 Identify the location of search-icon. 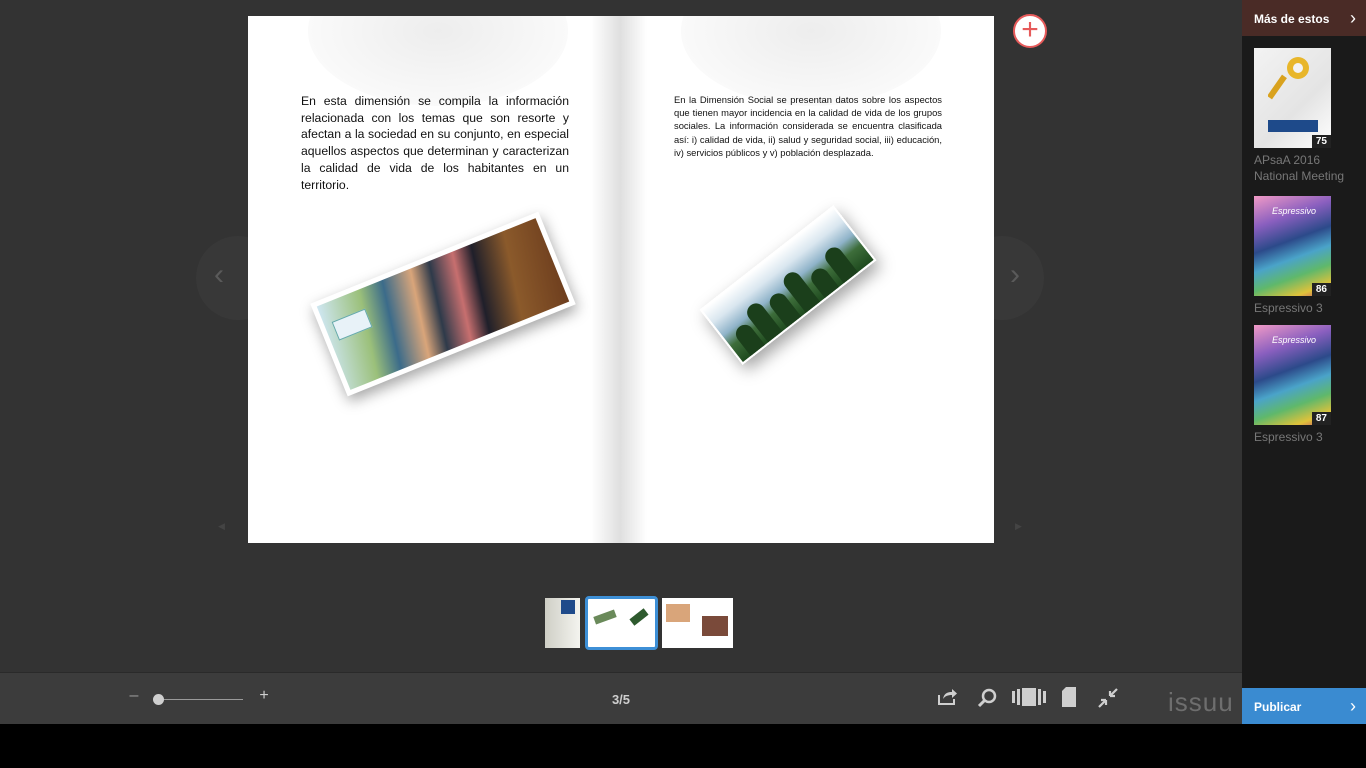
(987, 698).